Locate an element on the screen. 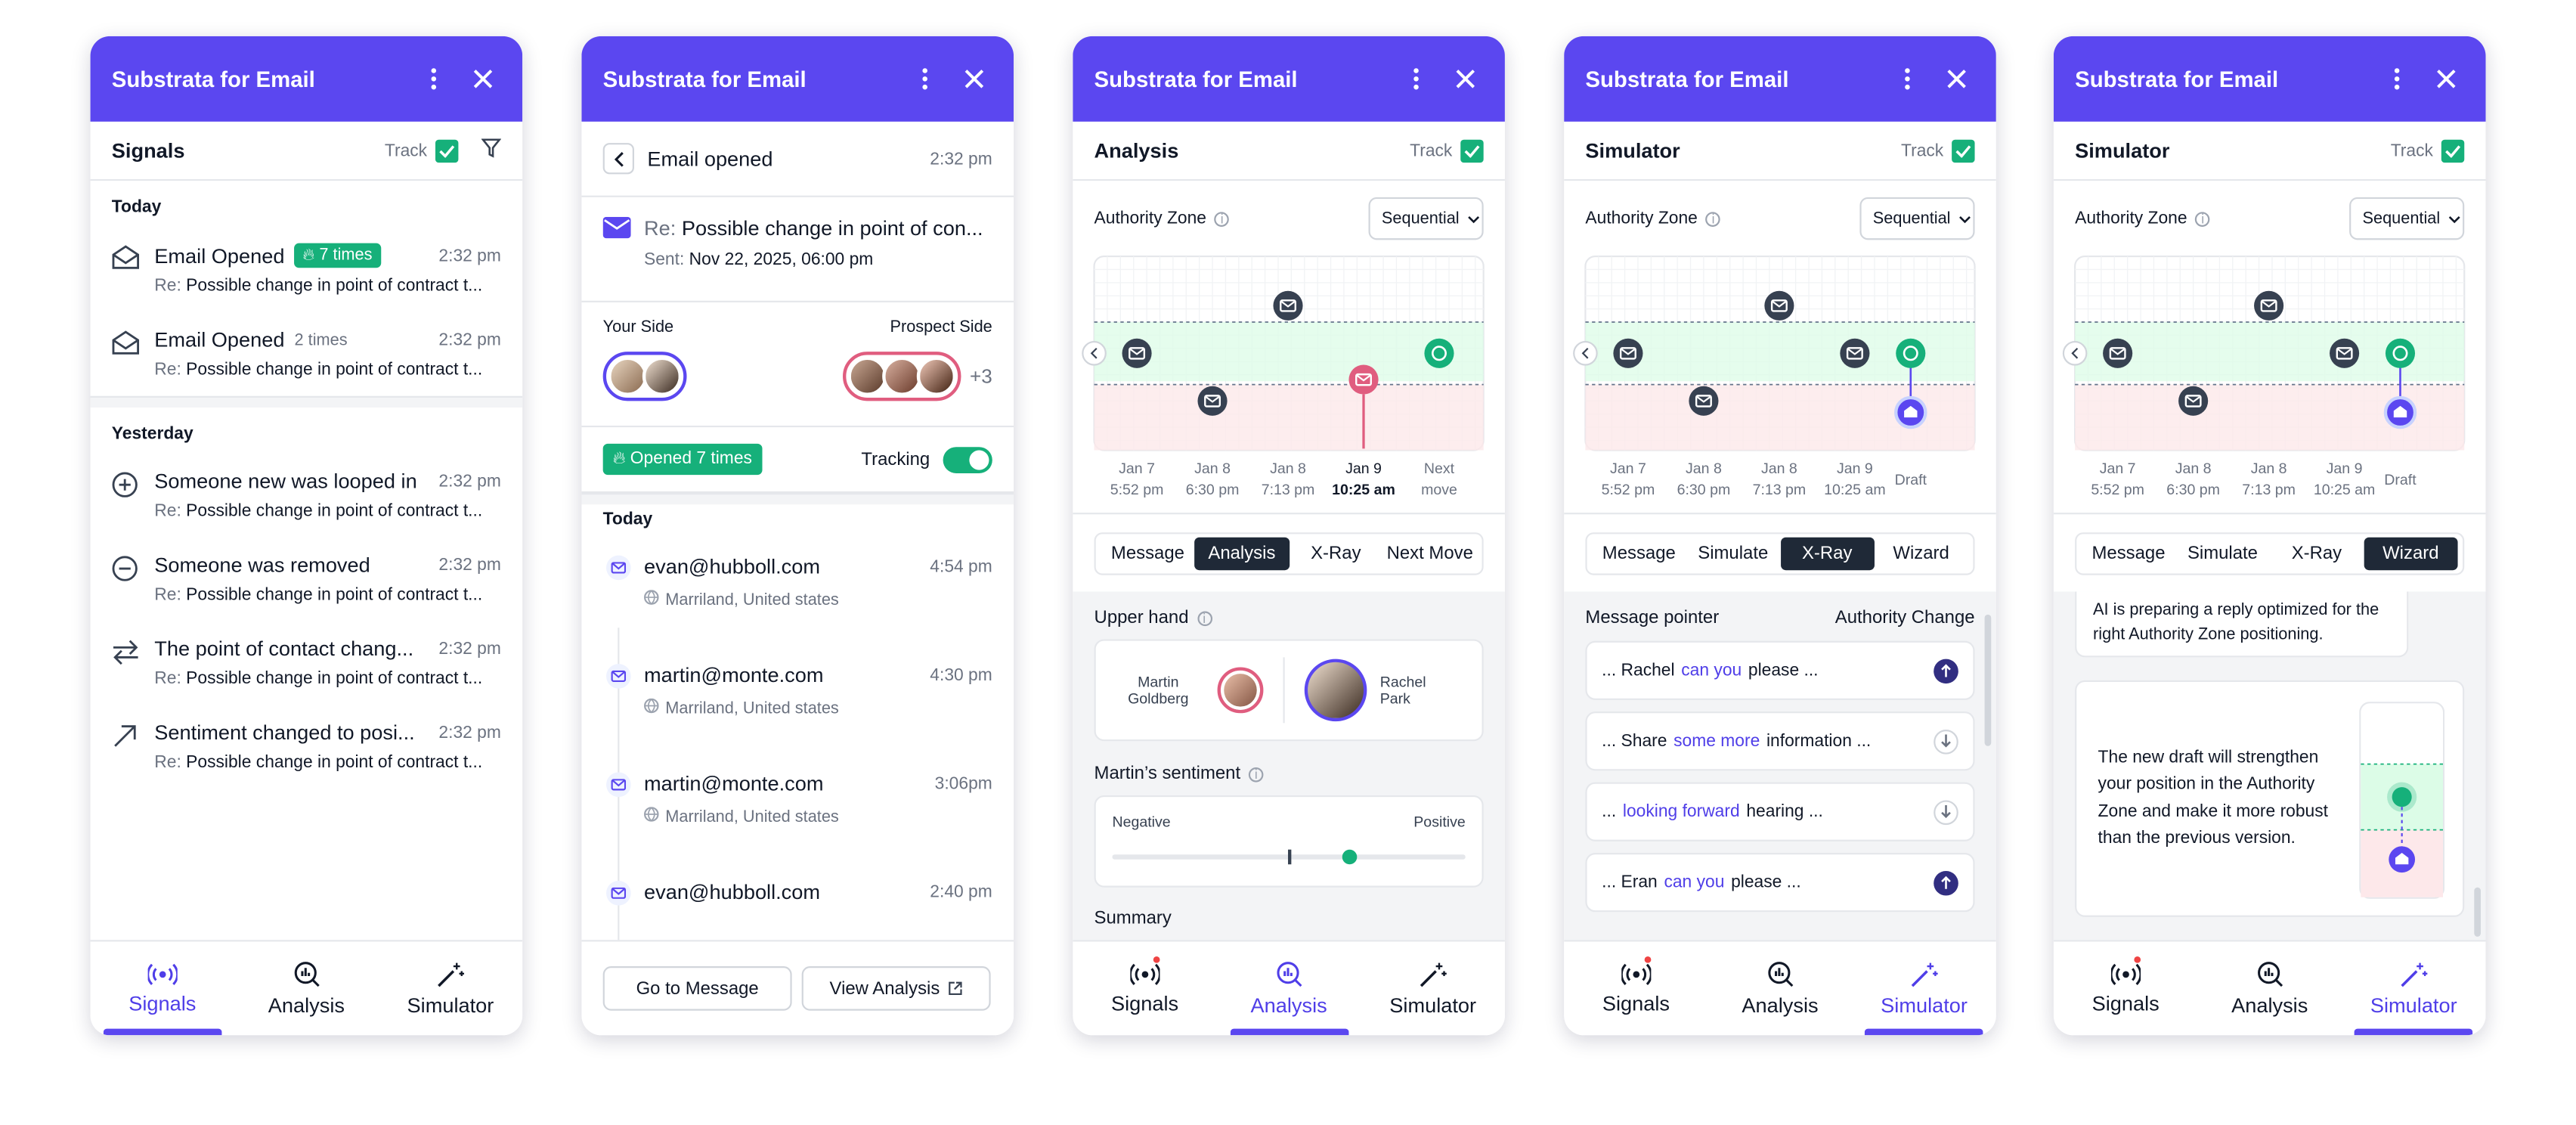 Image resolution: width=2576 pixels, height=1125 pixels. minus-circle-icon is located at coordinates (127, 578).